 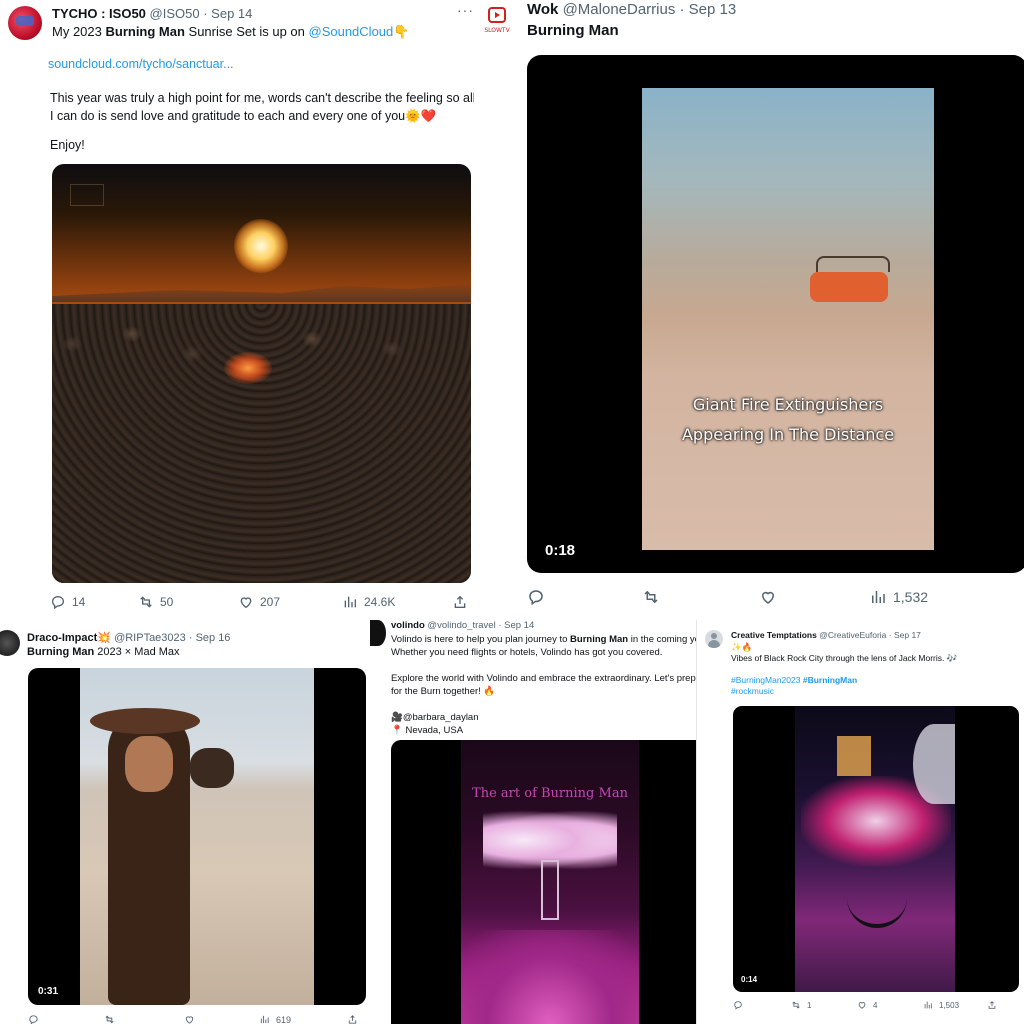 What do you see at coordinates (890, 1005) in the screenshot?
I see `like-button: 4` at bounding box center [890, 1005].